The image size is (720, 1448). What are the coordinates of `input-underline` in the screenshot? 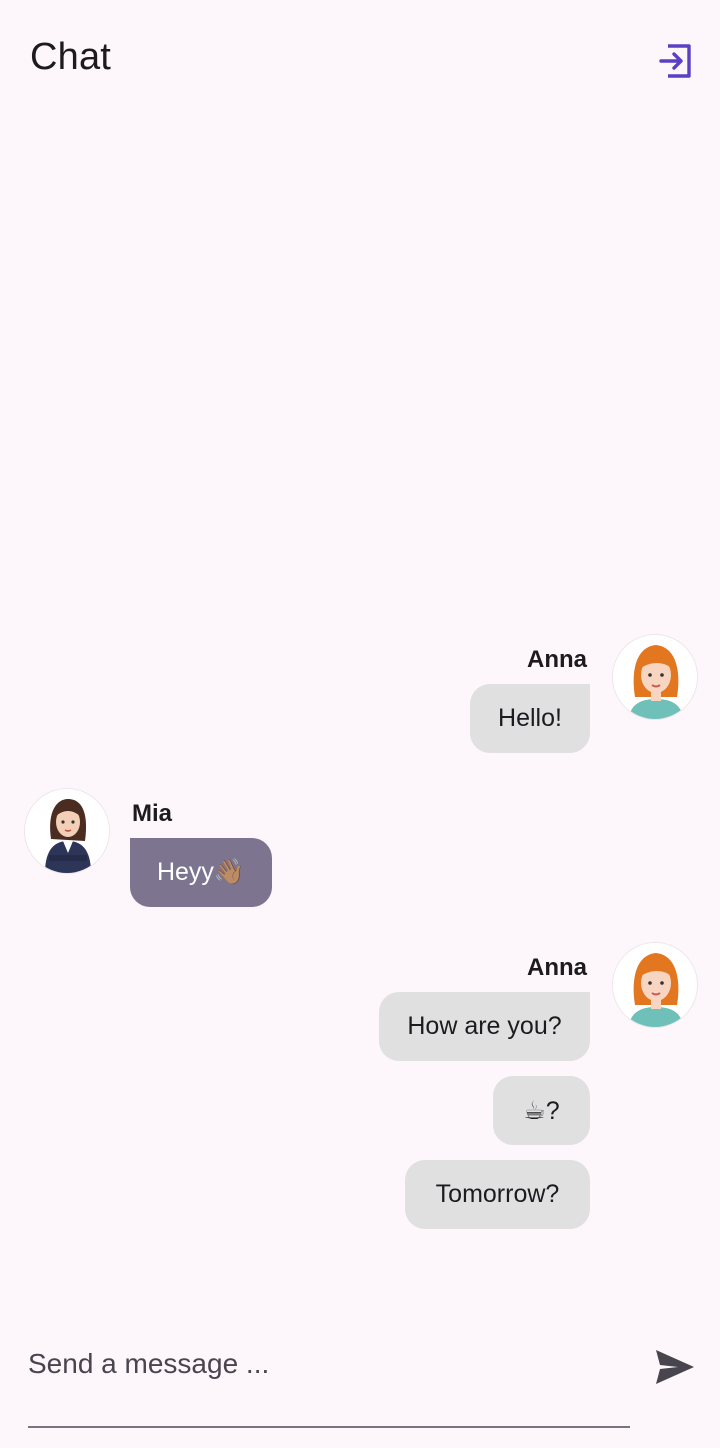 It's located at (329, 1427).